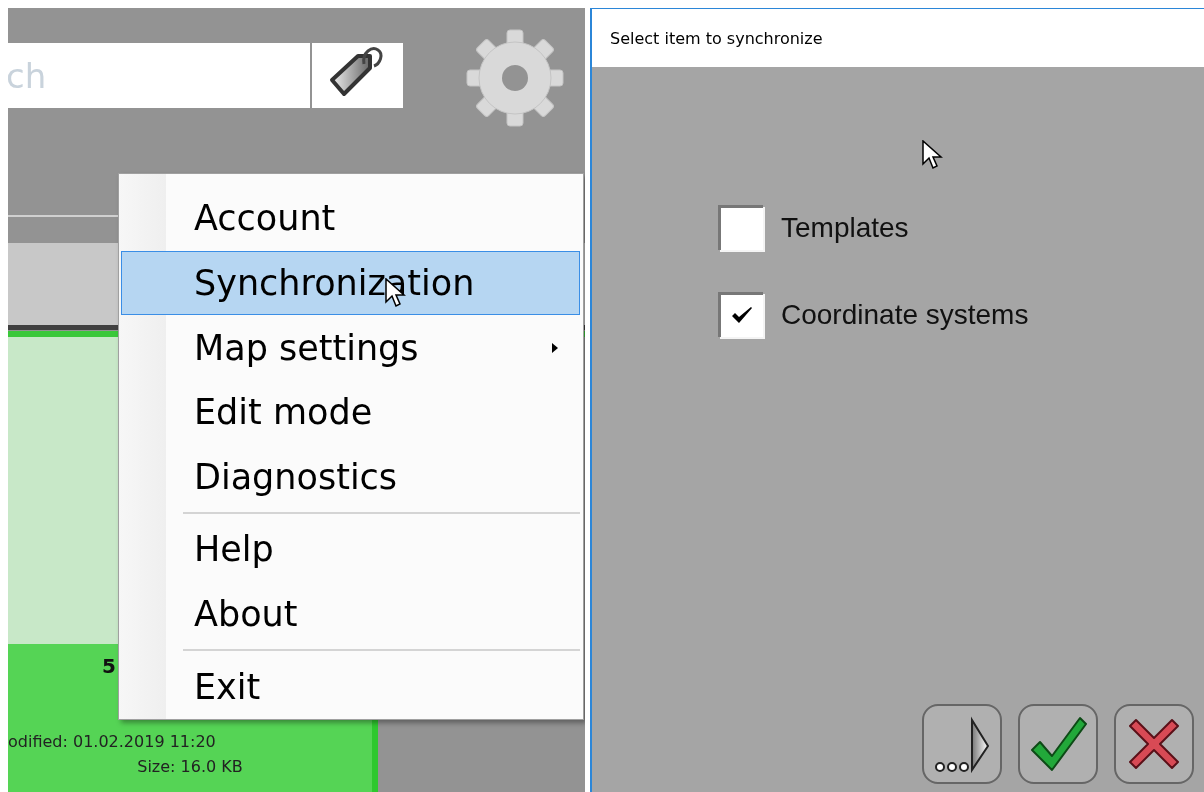 The width and height of the screenshot is (1204, 792). Describe the element at coordinates (716, 38) in the screenshot. I see `dialog-title: Select item to synchronize` at that location.